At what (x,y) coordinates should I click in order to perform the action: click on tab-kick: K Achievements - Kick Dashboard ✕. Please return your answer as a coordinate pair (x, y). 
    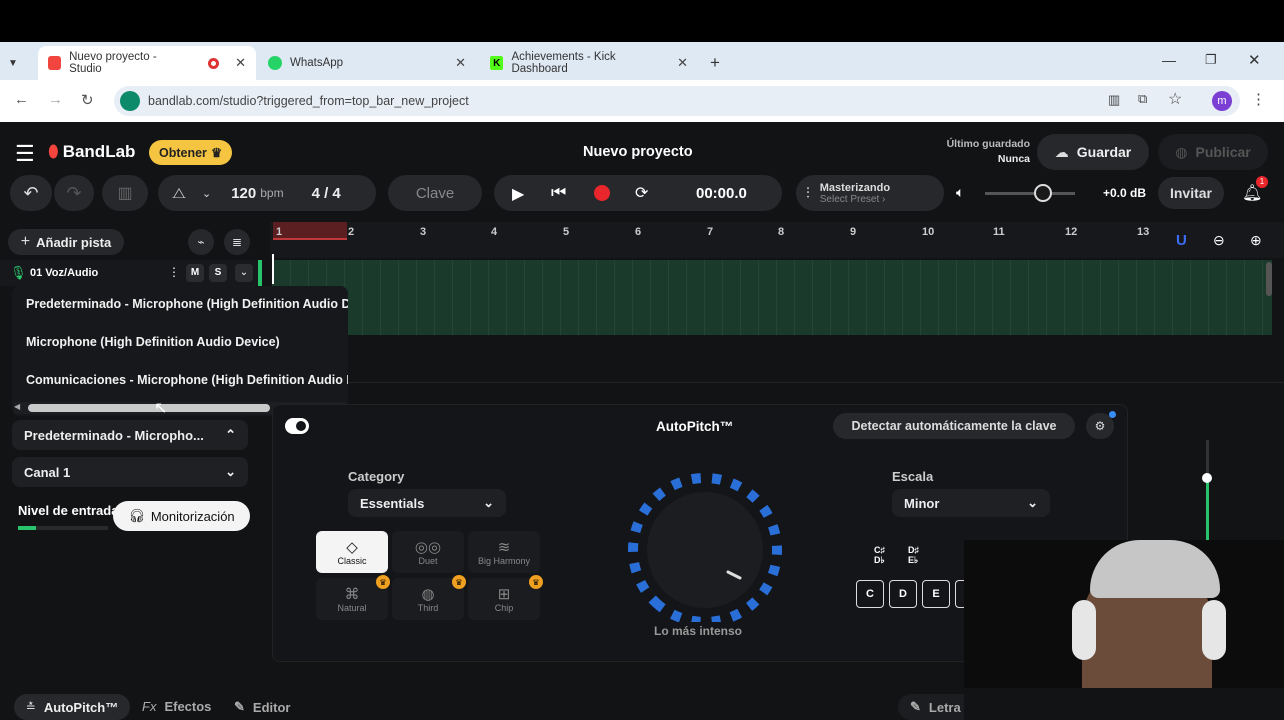
    Looking at the image, I should click on (589, 63).